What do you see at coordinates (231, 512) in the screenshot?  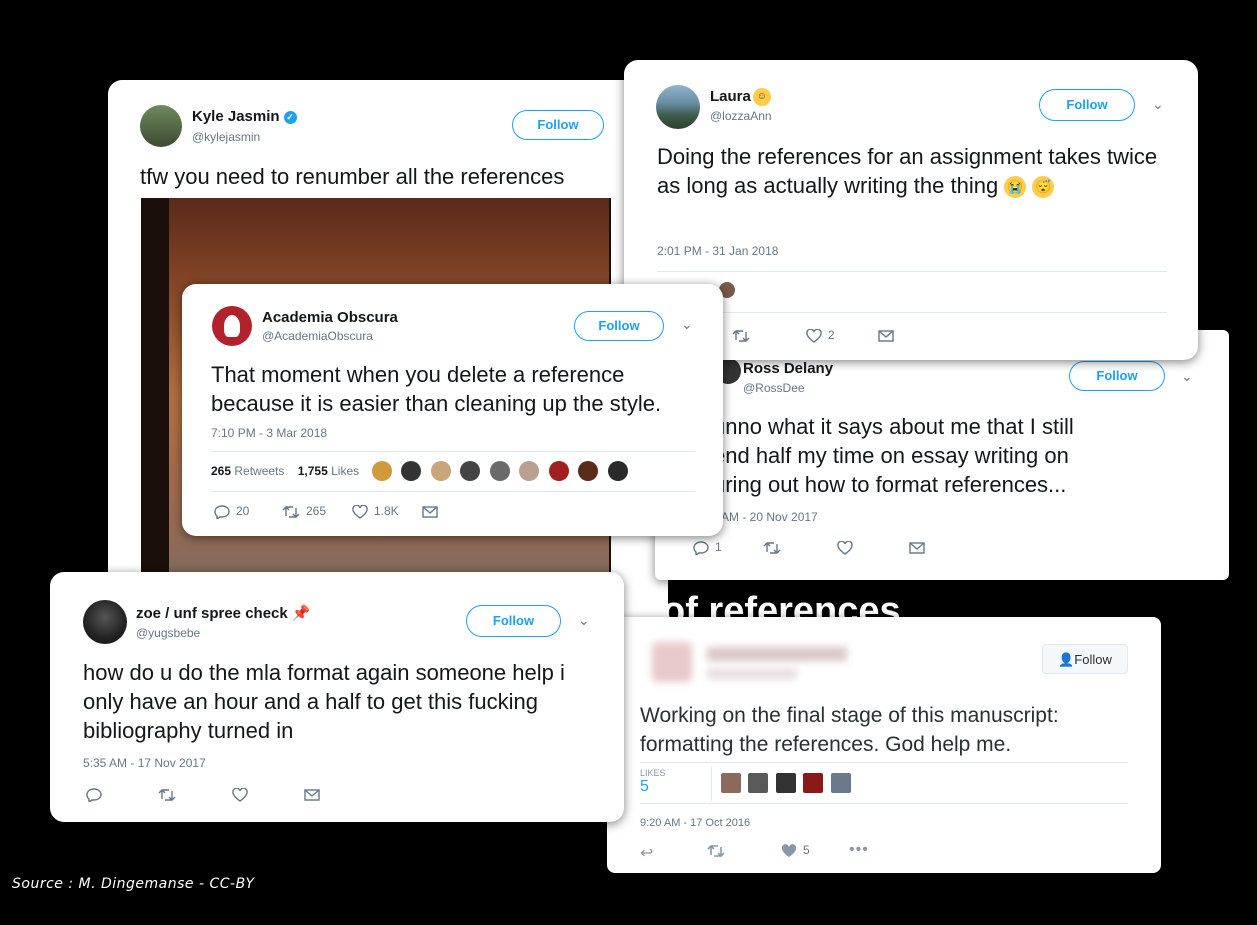 I see `reply-button: 20` at bounding box center [231, 512].